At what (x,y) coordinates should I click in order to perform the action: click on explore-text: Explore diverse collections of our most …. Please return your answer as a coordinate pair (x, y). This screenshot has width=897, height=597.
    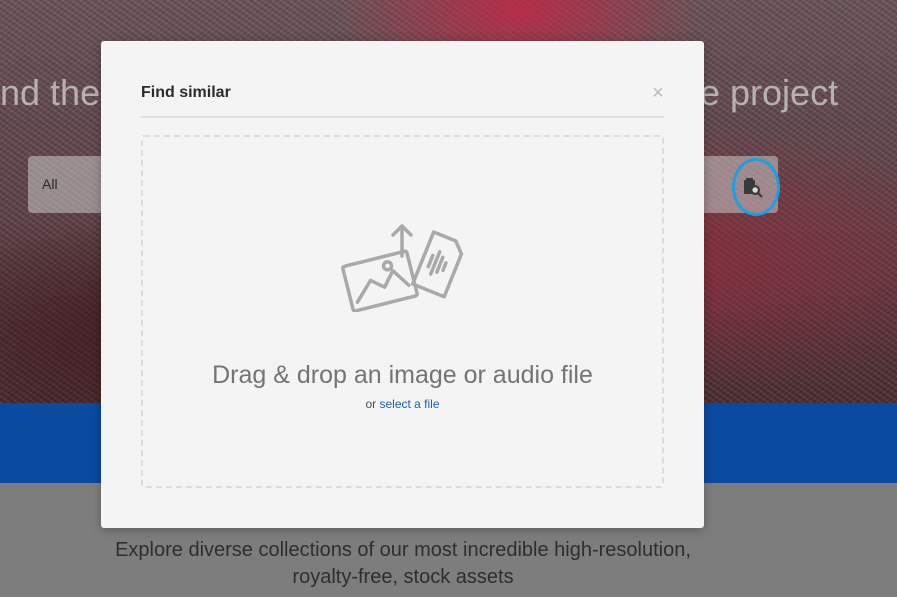
    Looking at the image, I should click on (403, 564).